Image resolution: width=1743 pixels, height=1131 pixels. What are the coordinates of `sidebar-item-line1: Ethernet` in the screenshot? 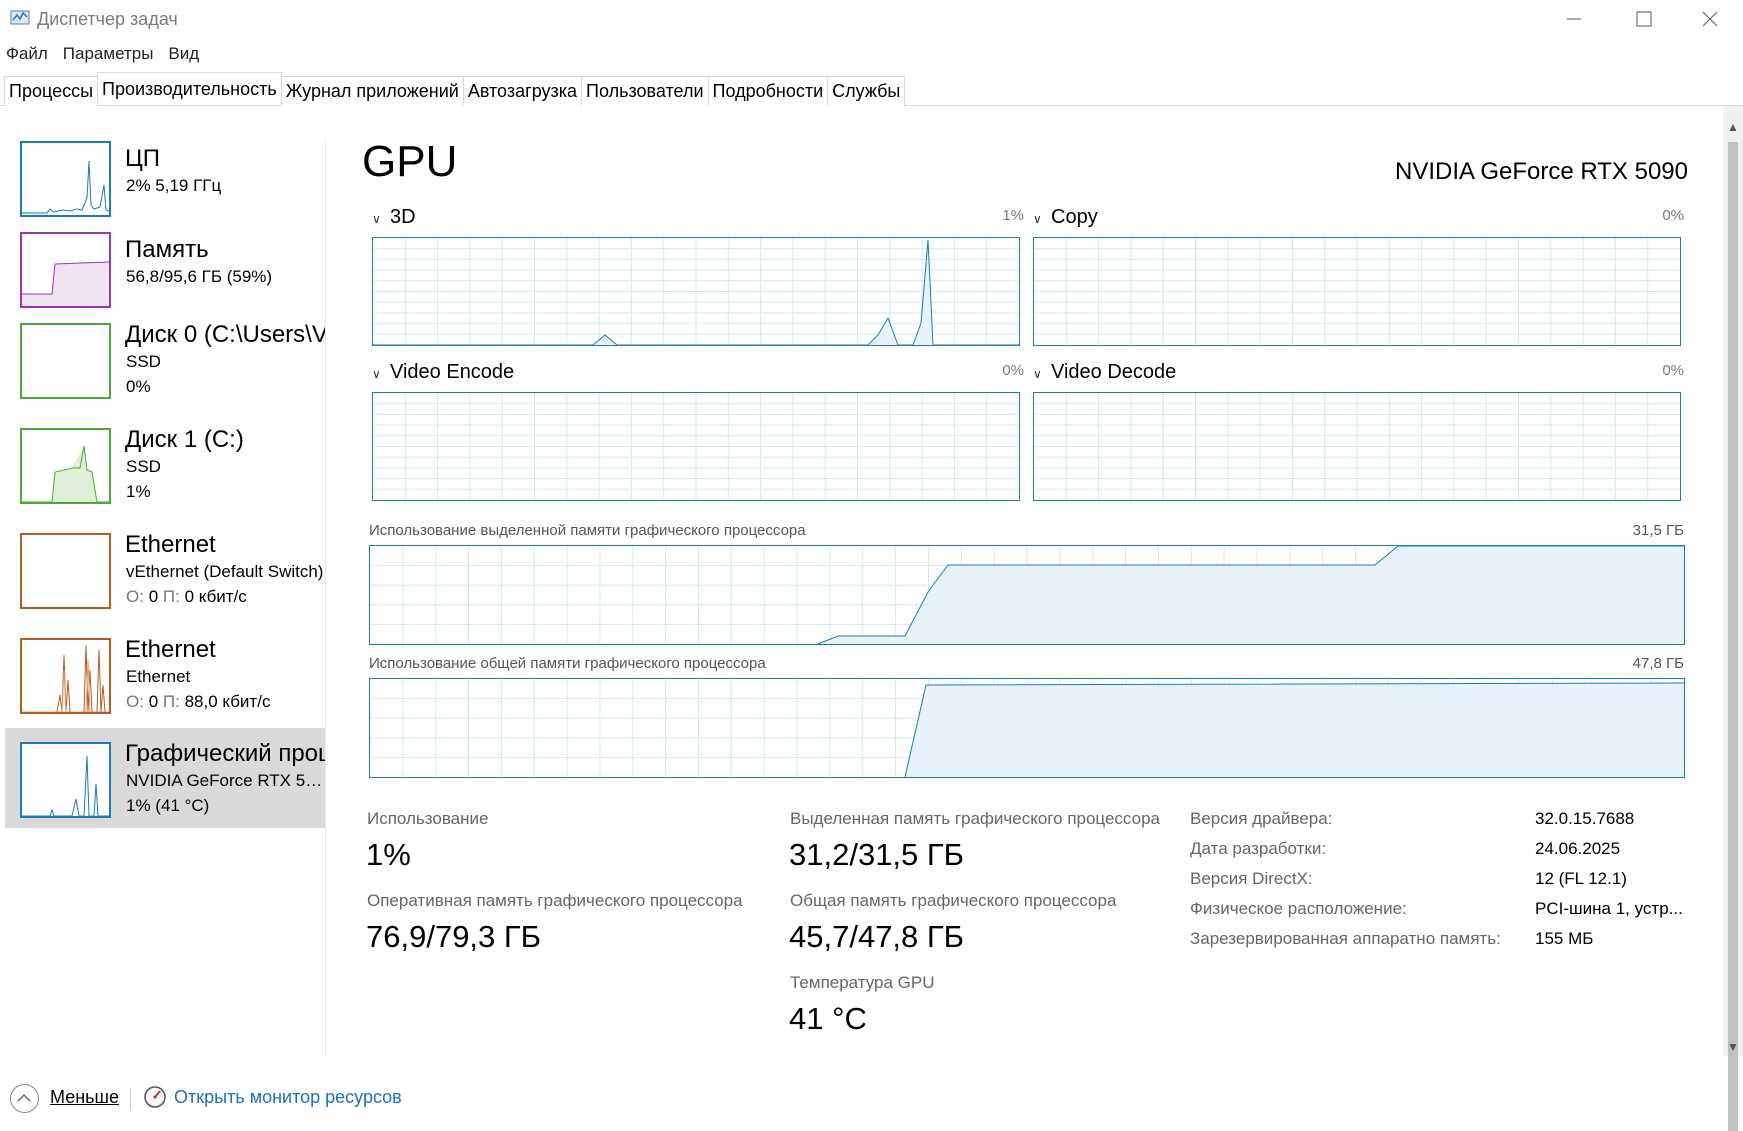 It's located at (158, 676).